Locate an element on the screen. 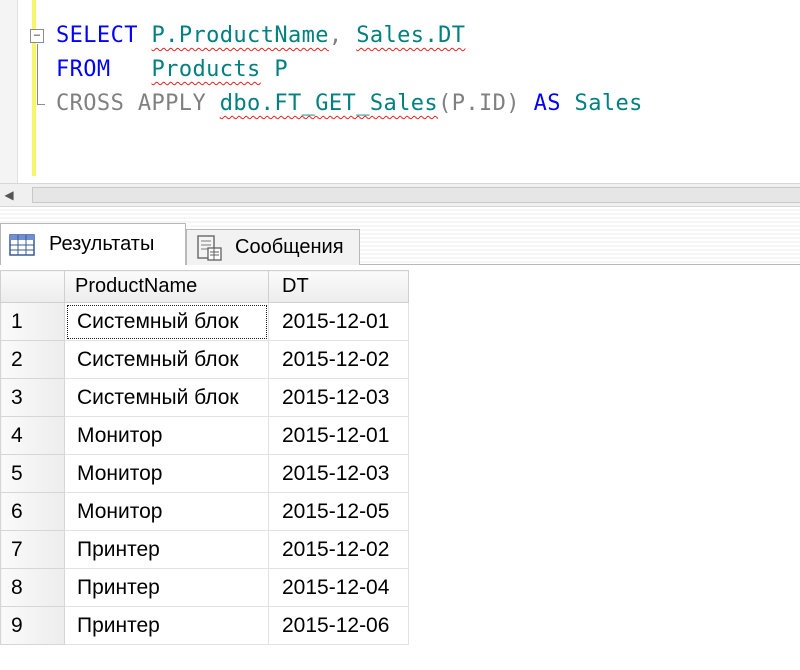 Image resolution: width=800 pixels, height=670 pixels. table-row: 6 Монитор 2015-12-05 is located at coordinates (204, 511).